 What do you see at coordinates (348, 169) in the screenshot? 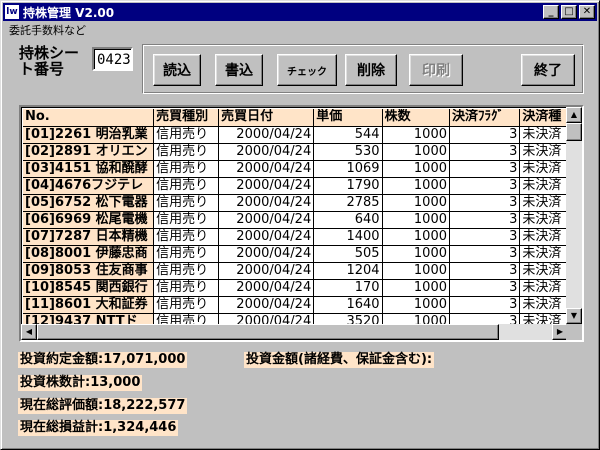
I see `cell-unit-price: 1069` at bounding box center [348, 169].